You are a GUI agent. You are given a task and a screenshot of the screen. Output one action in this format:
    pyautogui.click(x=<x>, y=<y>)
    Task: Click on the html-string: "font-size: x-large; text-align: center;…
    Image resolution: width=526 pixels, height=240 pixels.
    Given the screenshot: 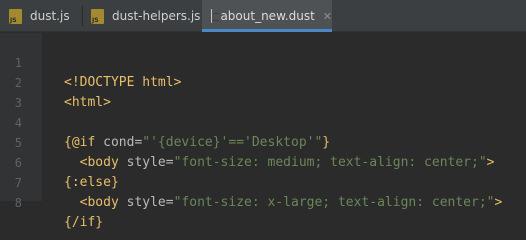 What is the action you would take?
    pyautogui.click(x=334, y=202)
    